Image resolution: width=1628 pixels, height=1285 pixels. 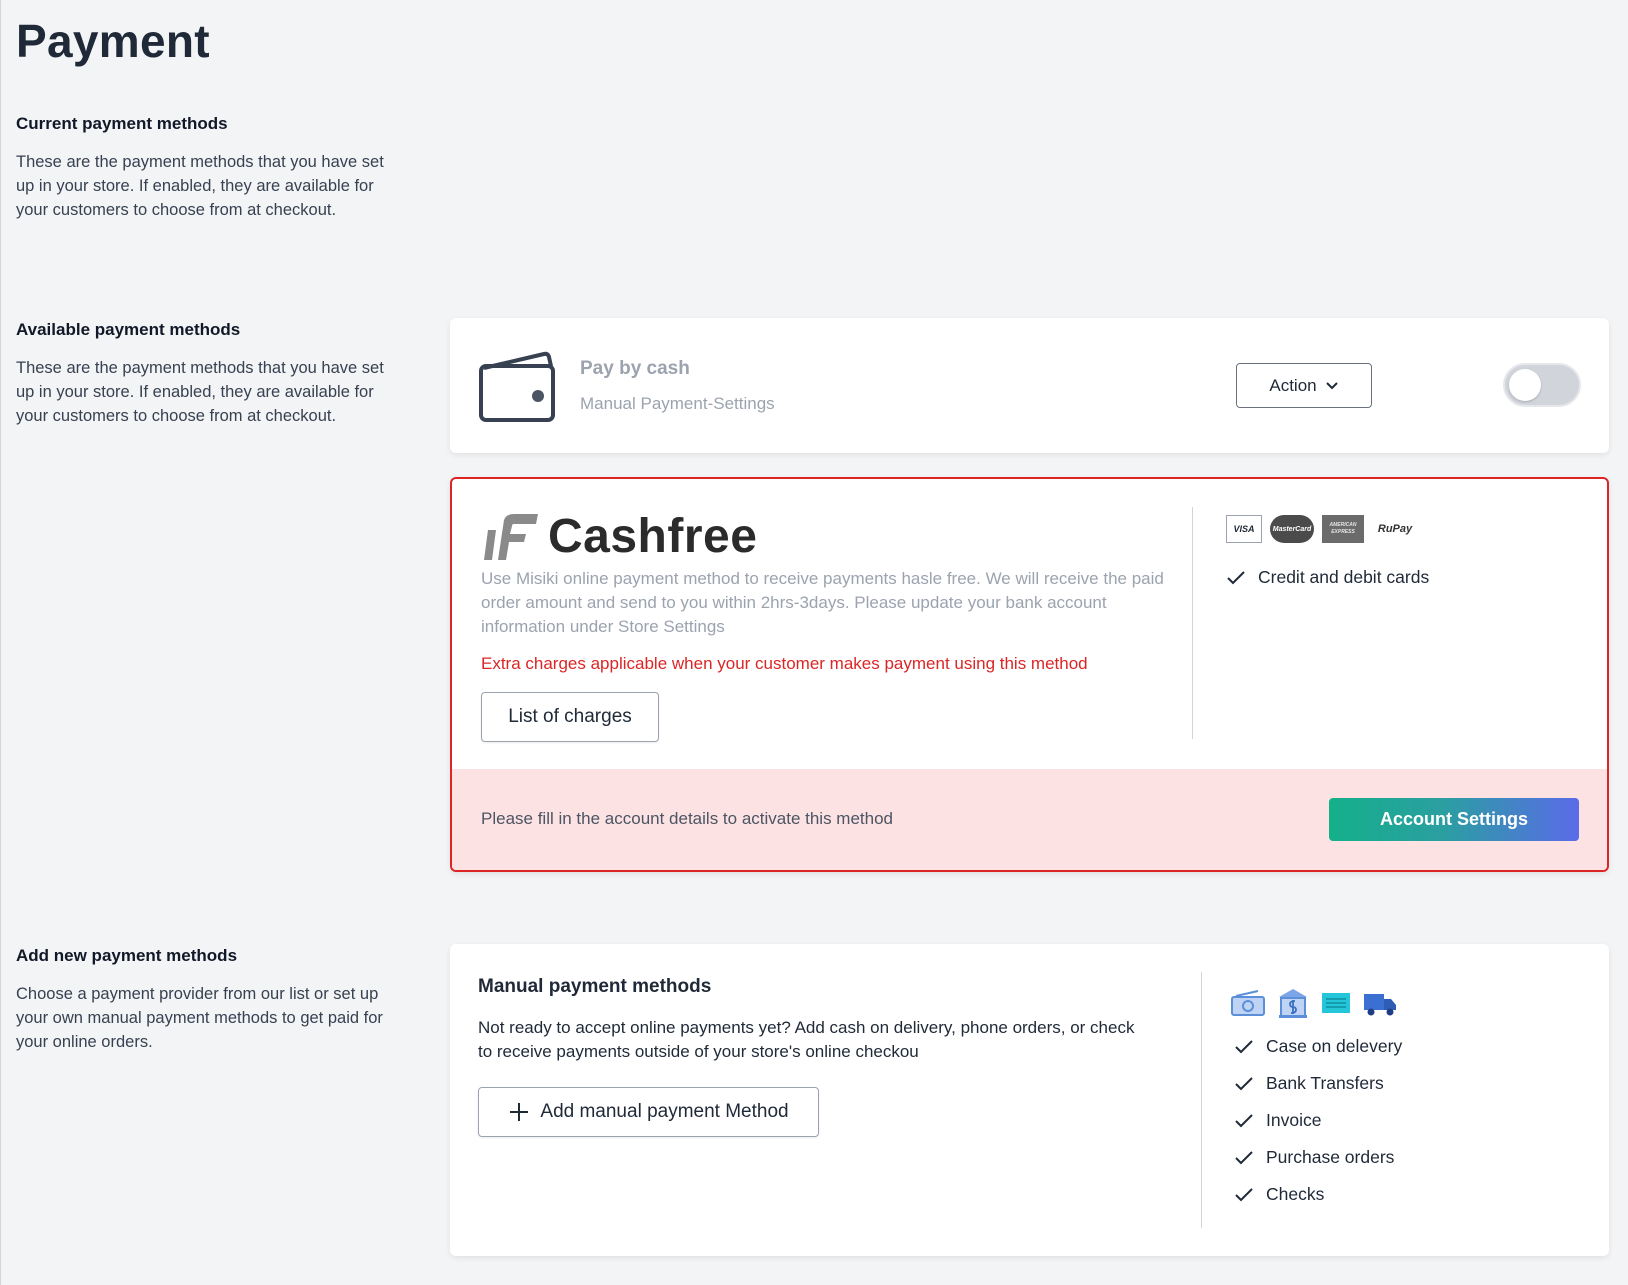 I want to click on cash-method-title: Pay by cash, so click(x=635, y=368).